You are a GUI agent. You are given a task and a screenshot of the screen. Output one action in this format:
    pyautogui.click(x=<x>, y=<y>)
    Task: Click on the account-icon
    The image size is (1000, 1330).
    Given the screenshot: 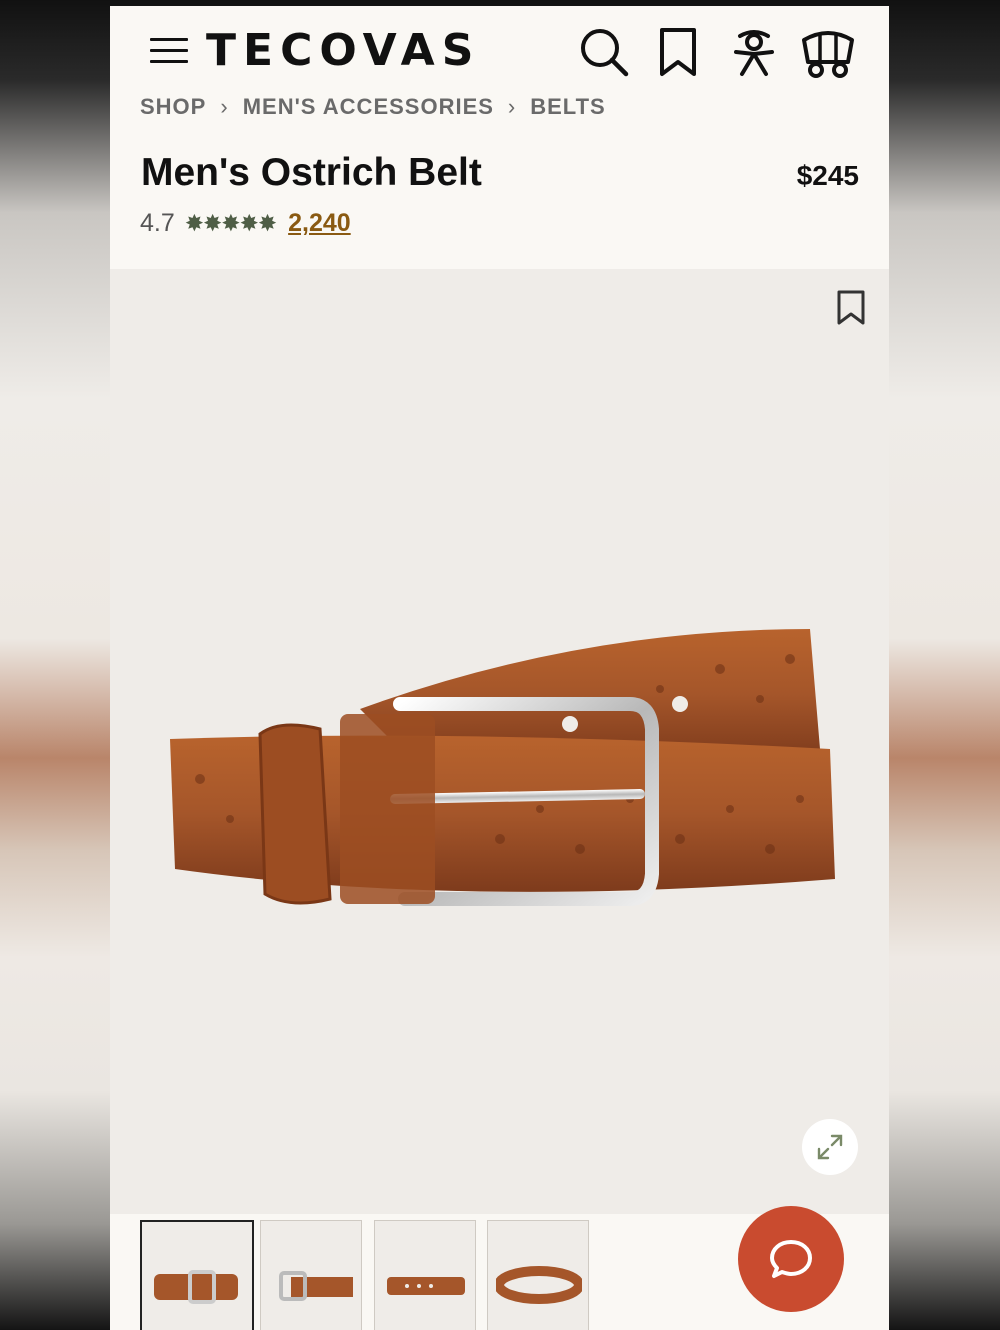 What is the action you would take?
    pyautogui.click(x=754, y=52)
    